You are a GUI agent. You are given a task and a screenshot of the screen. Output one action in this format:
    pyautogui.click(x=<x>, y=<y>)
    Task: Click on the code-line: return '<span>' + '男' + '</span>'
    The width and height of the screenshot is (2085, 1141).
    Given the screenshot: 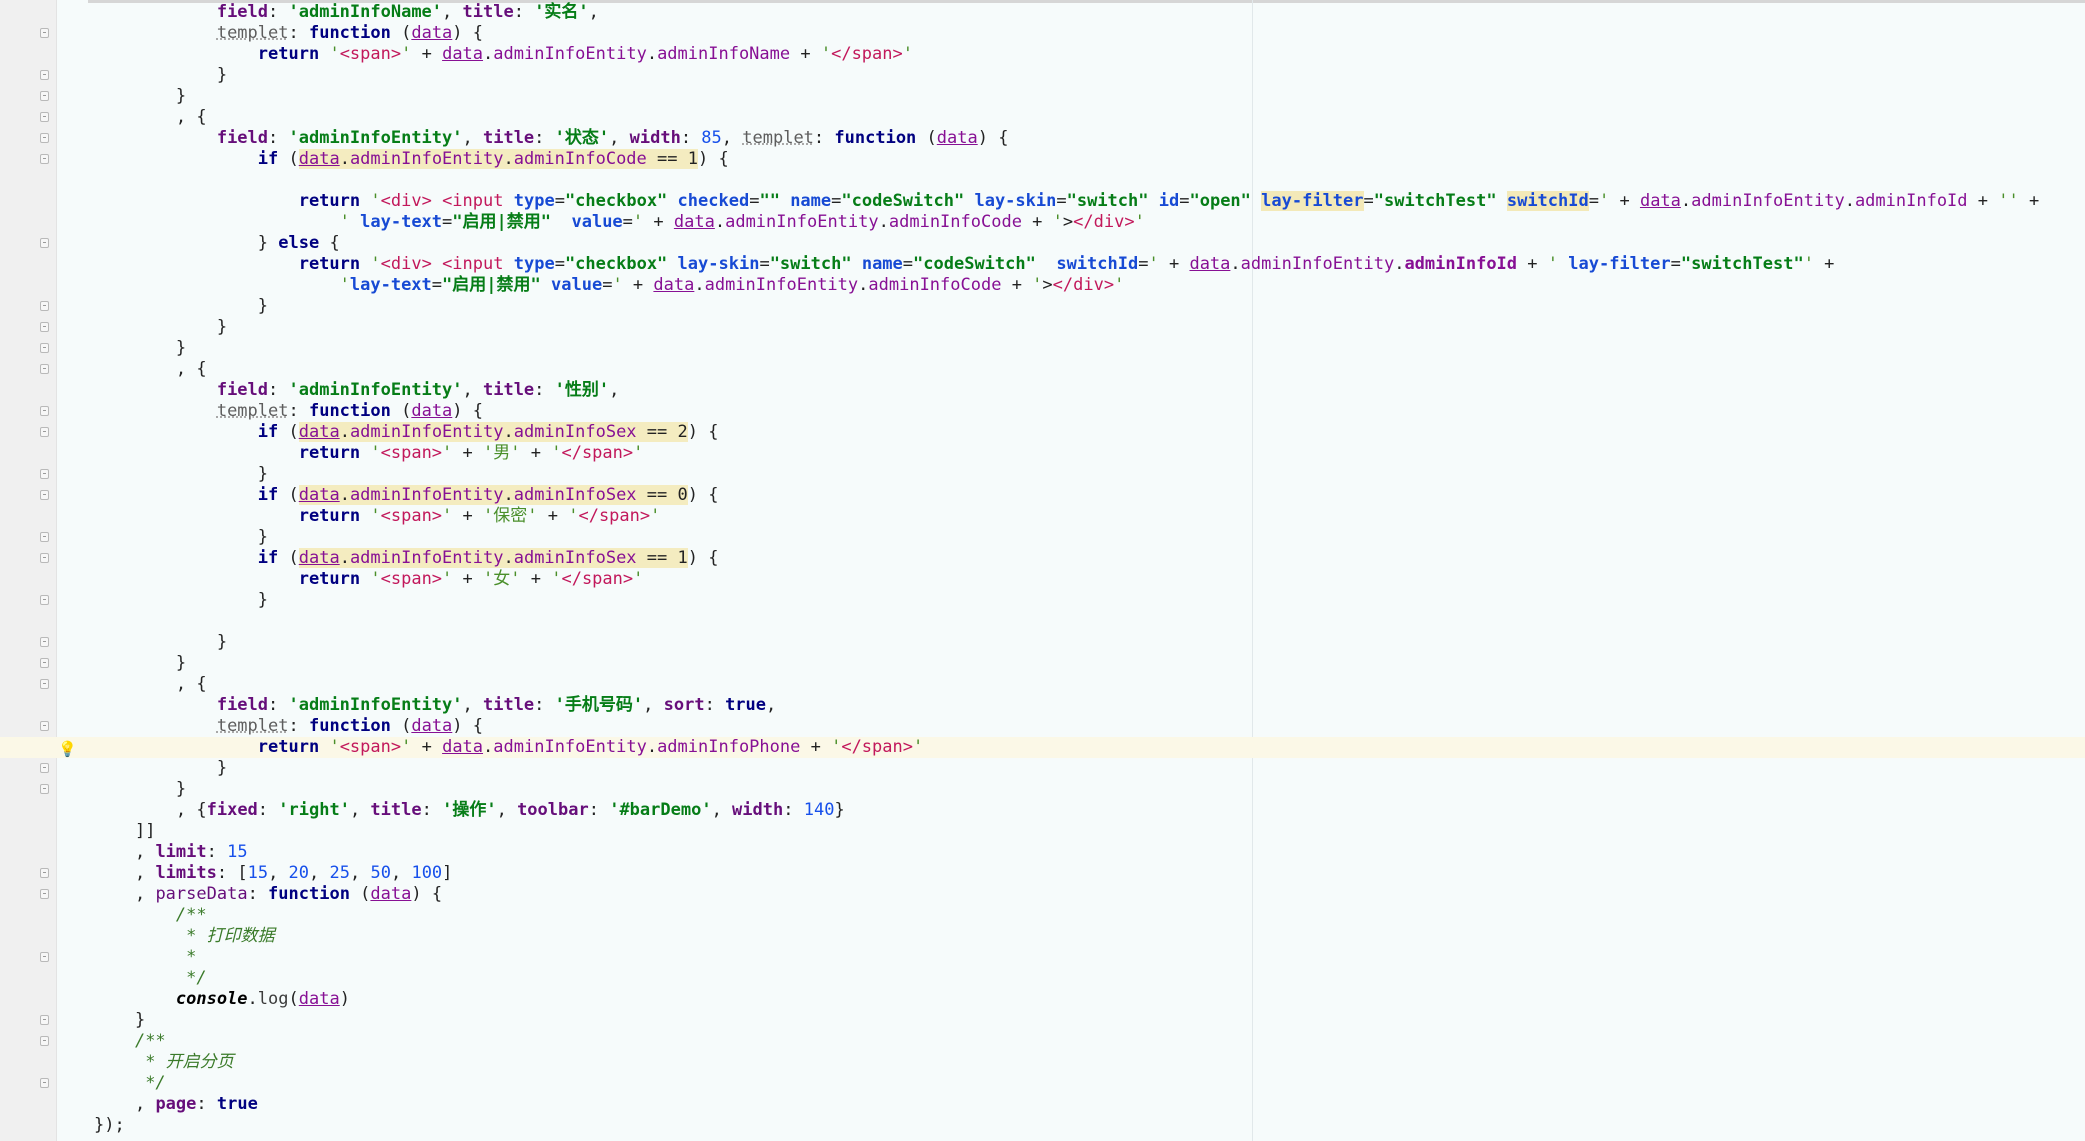 What is the action you would take?
    pyautogui.click(x=1042, y=453)
    